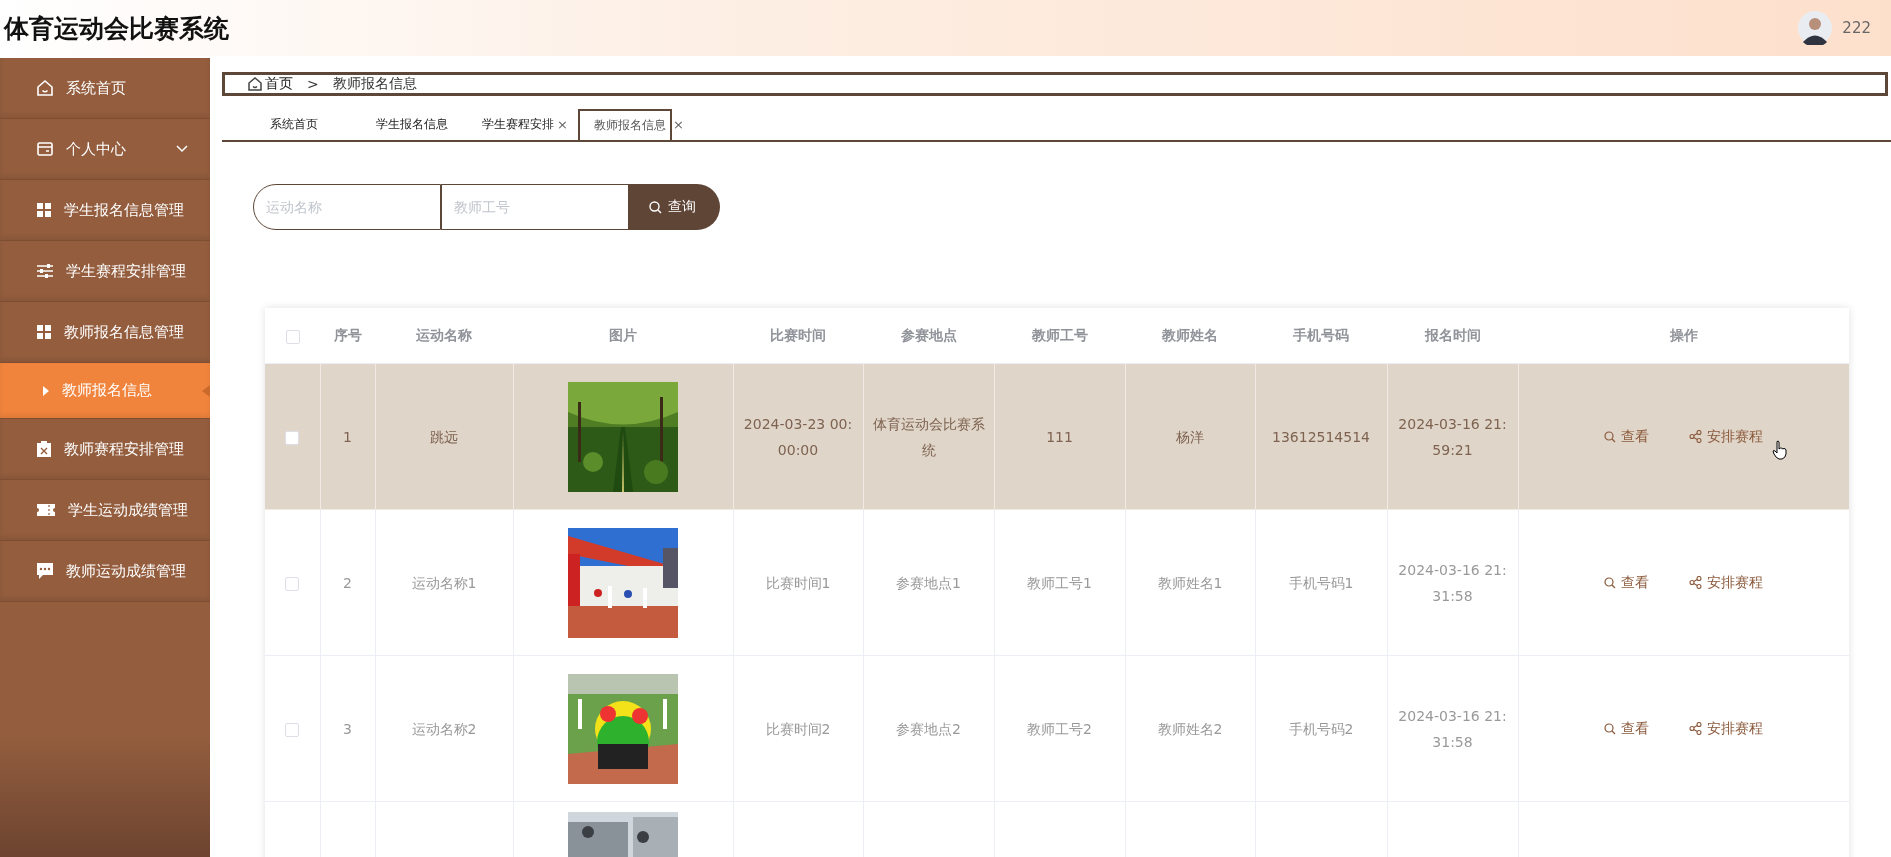 This screenshot has height=857, width=1891. I want to click on table-cell: 13612514514, so click(1321, 436).